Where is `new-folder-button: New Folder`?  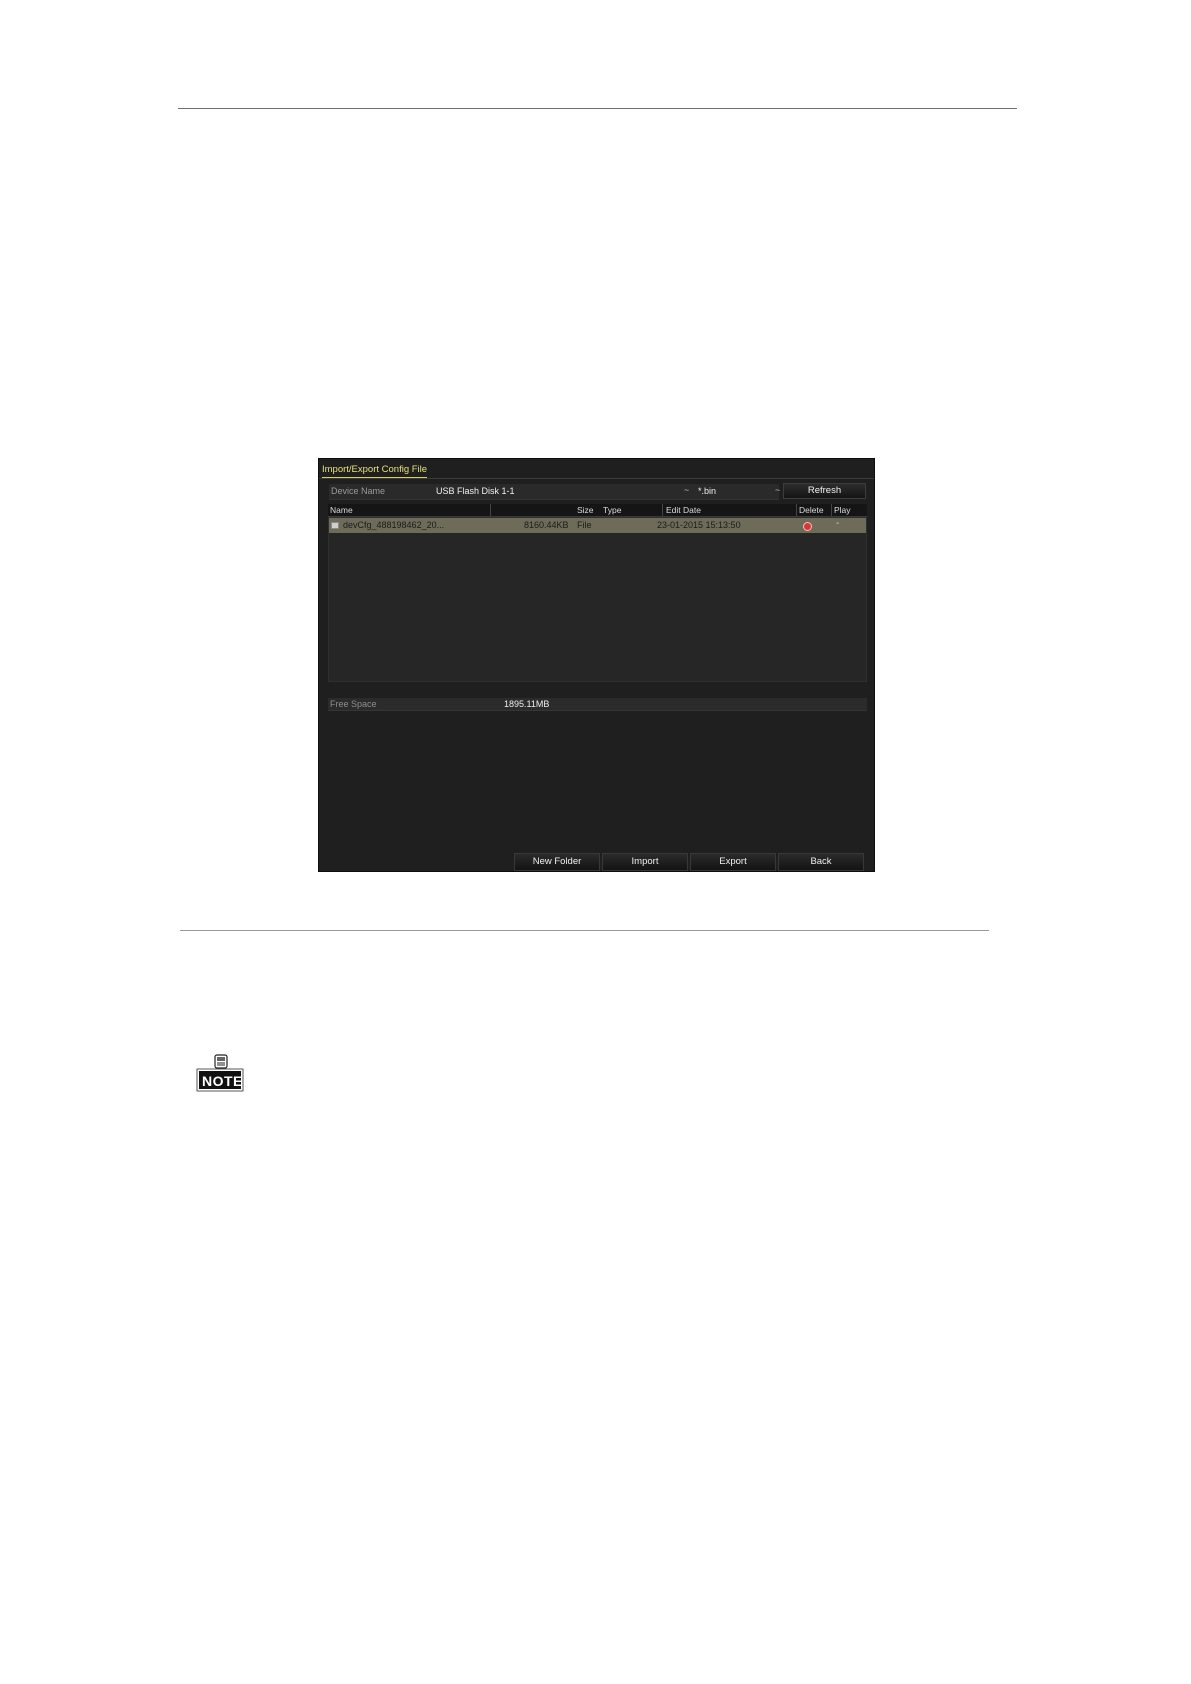 new-folder-button: New Folder is located at coordinates (557, 862).